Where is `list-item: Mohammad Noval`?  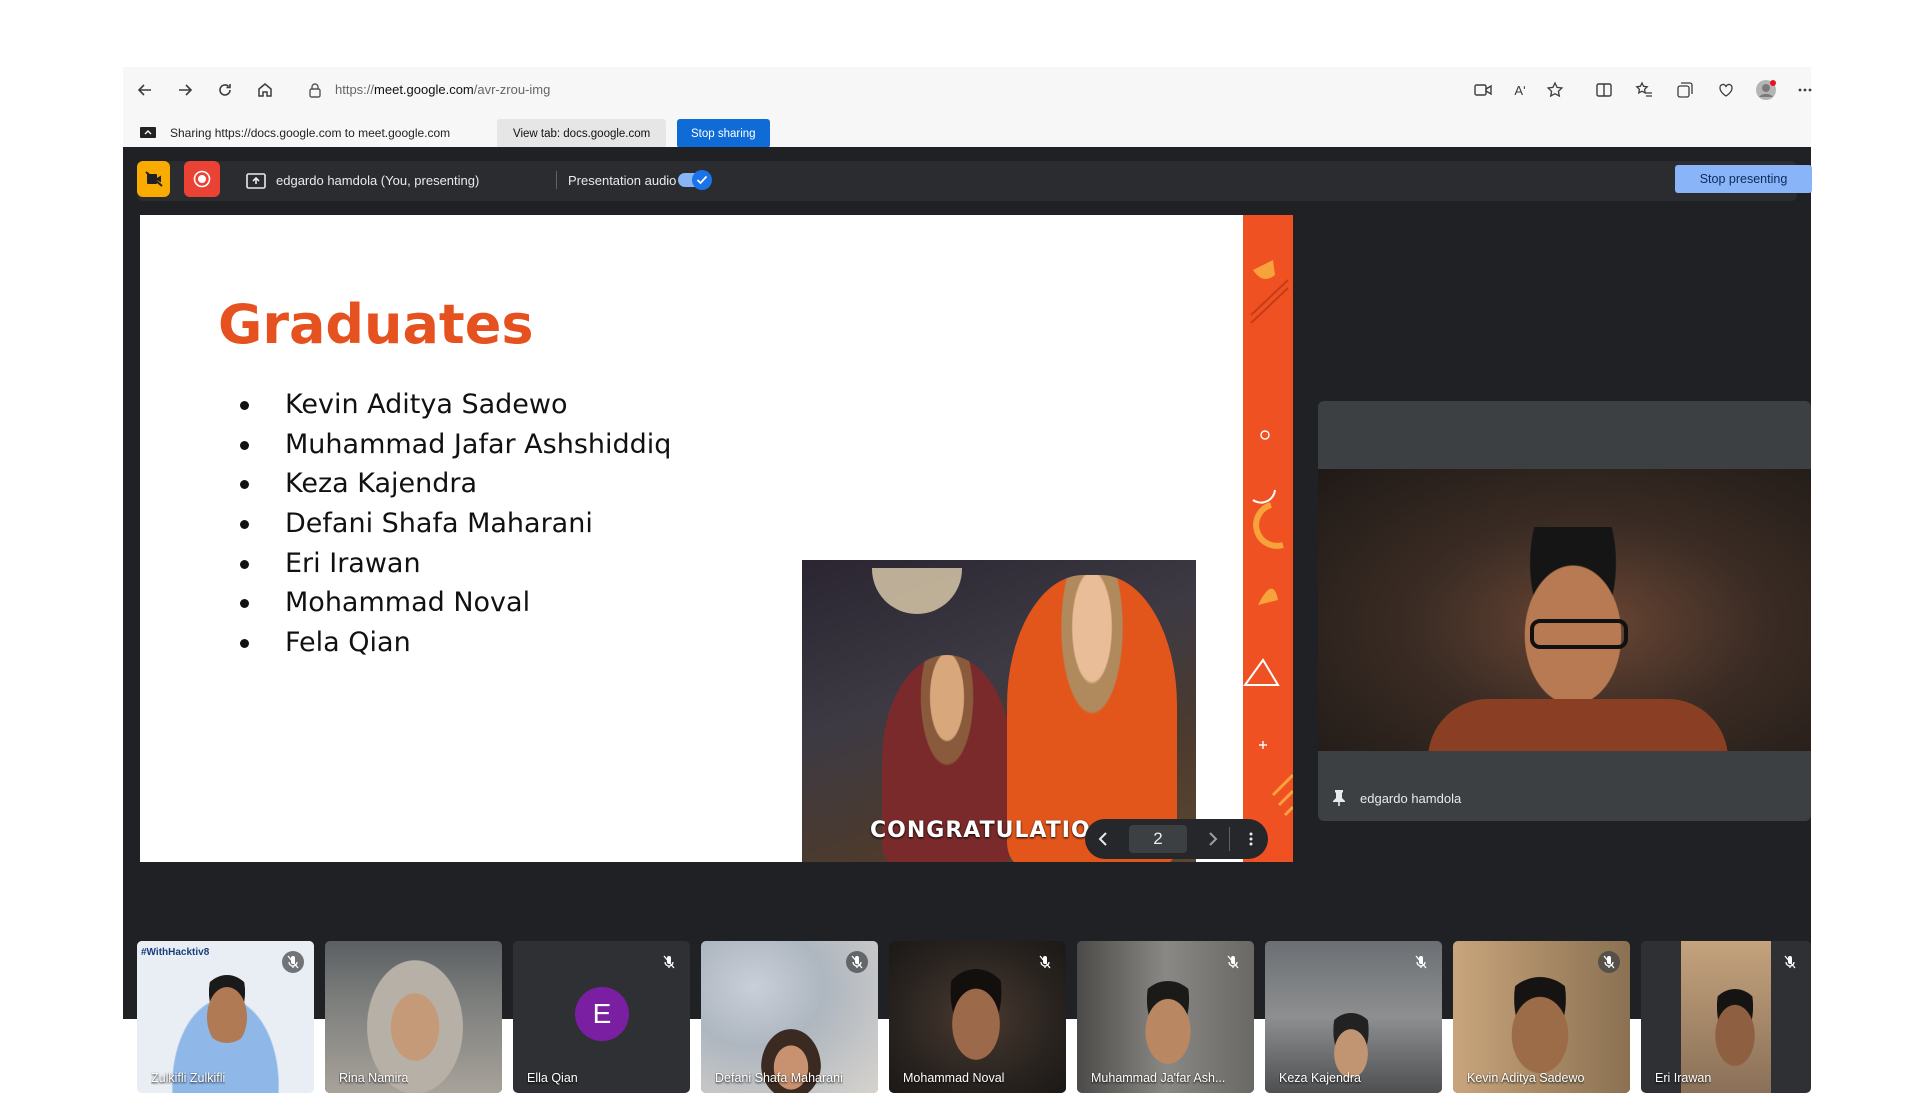
list-item: Mohammad Noval is located at coordinates (455, 603).